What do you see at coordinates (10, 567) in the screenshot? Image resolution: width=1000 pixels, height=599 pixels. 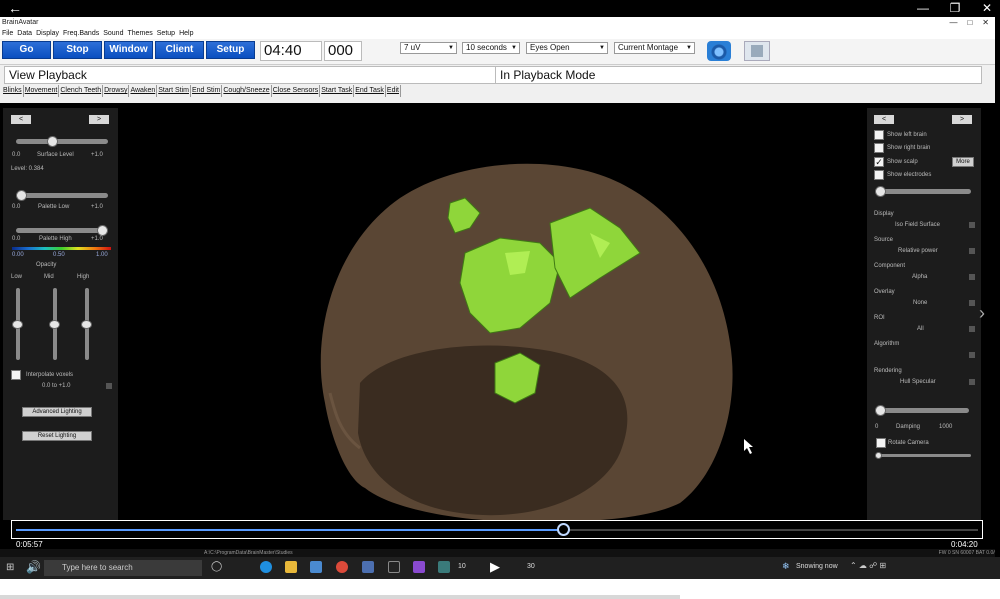 I see `start-icon: ⊞` at bounding box center [10, 567].